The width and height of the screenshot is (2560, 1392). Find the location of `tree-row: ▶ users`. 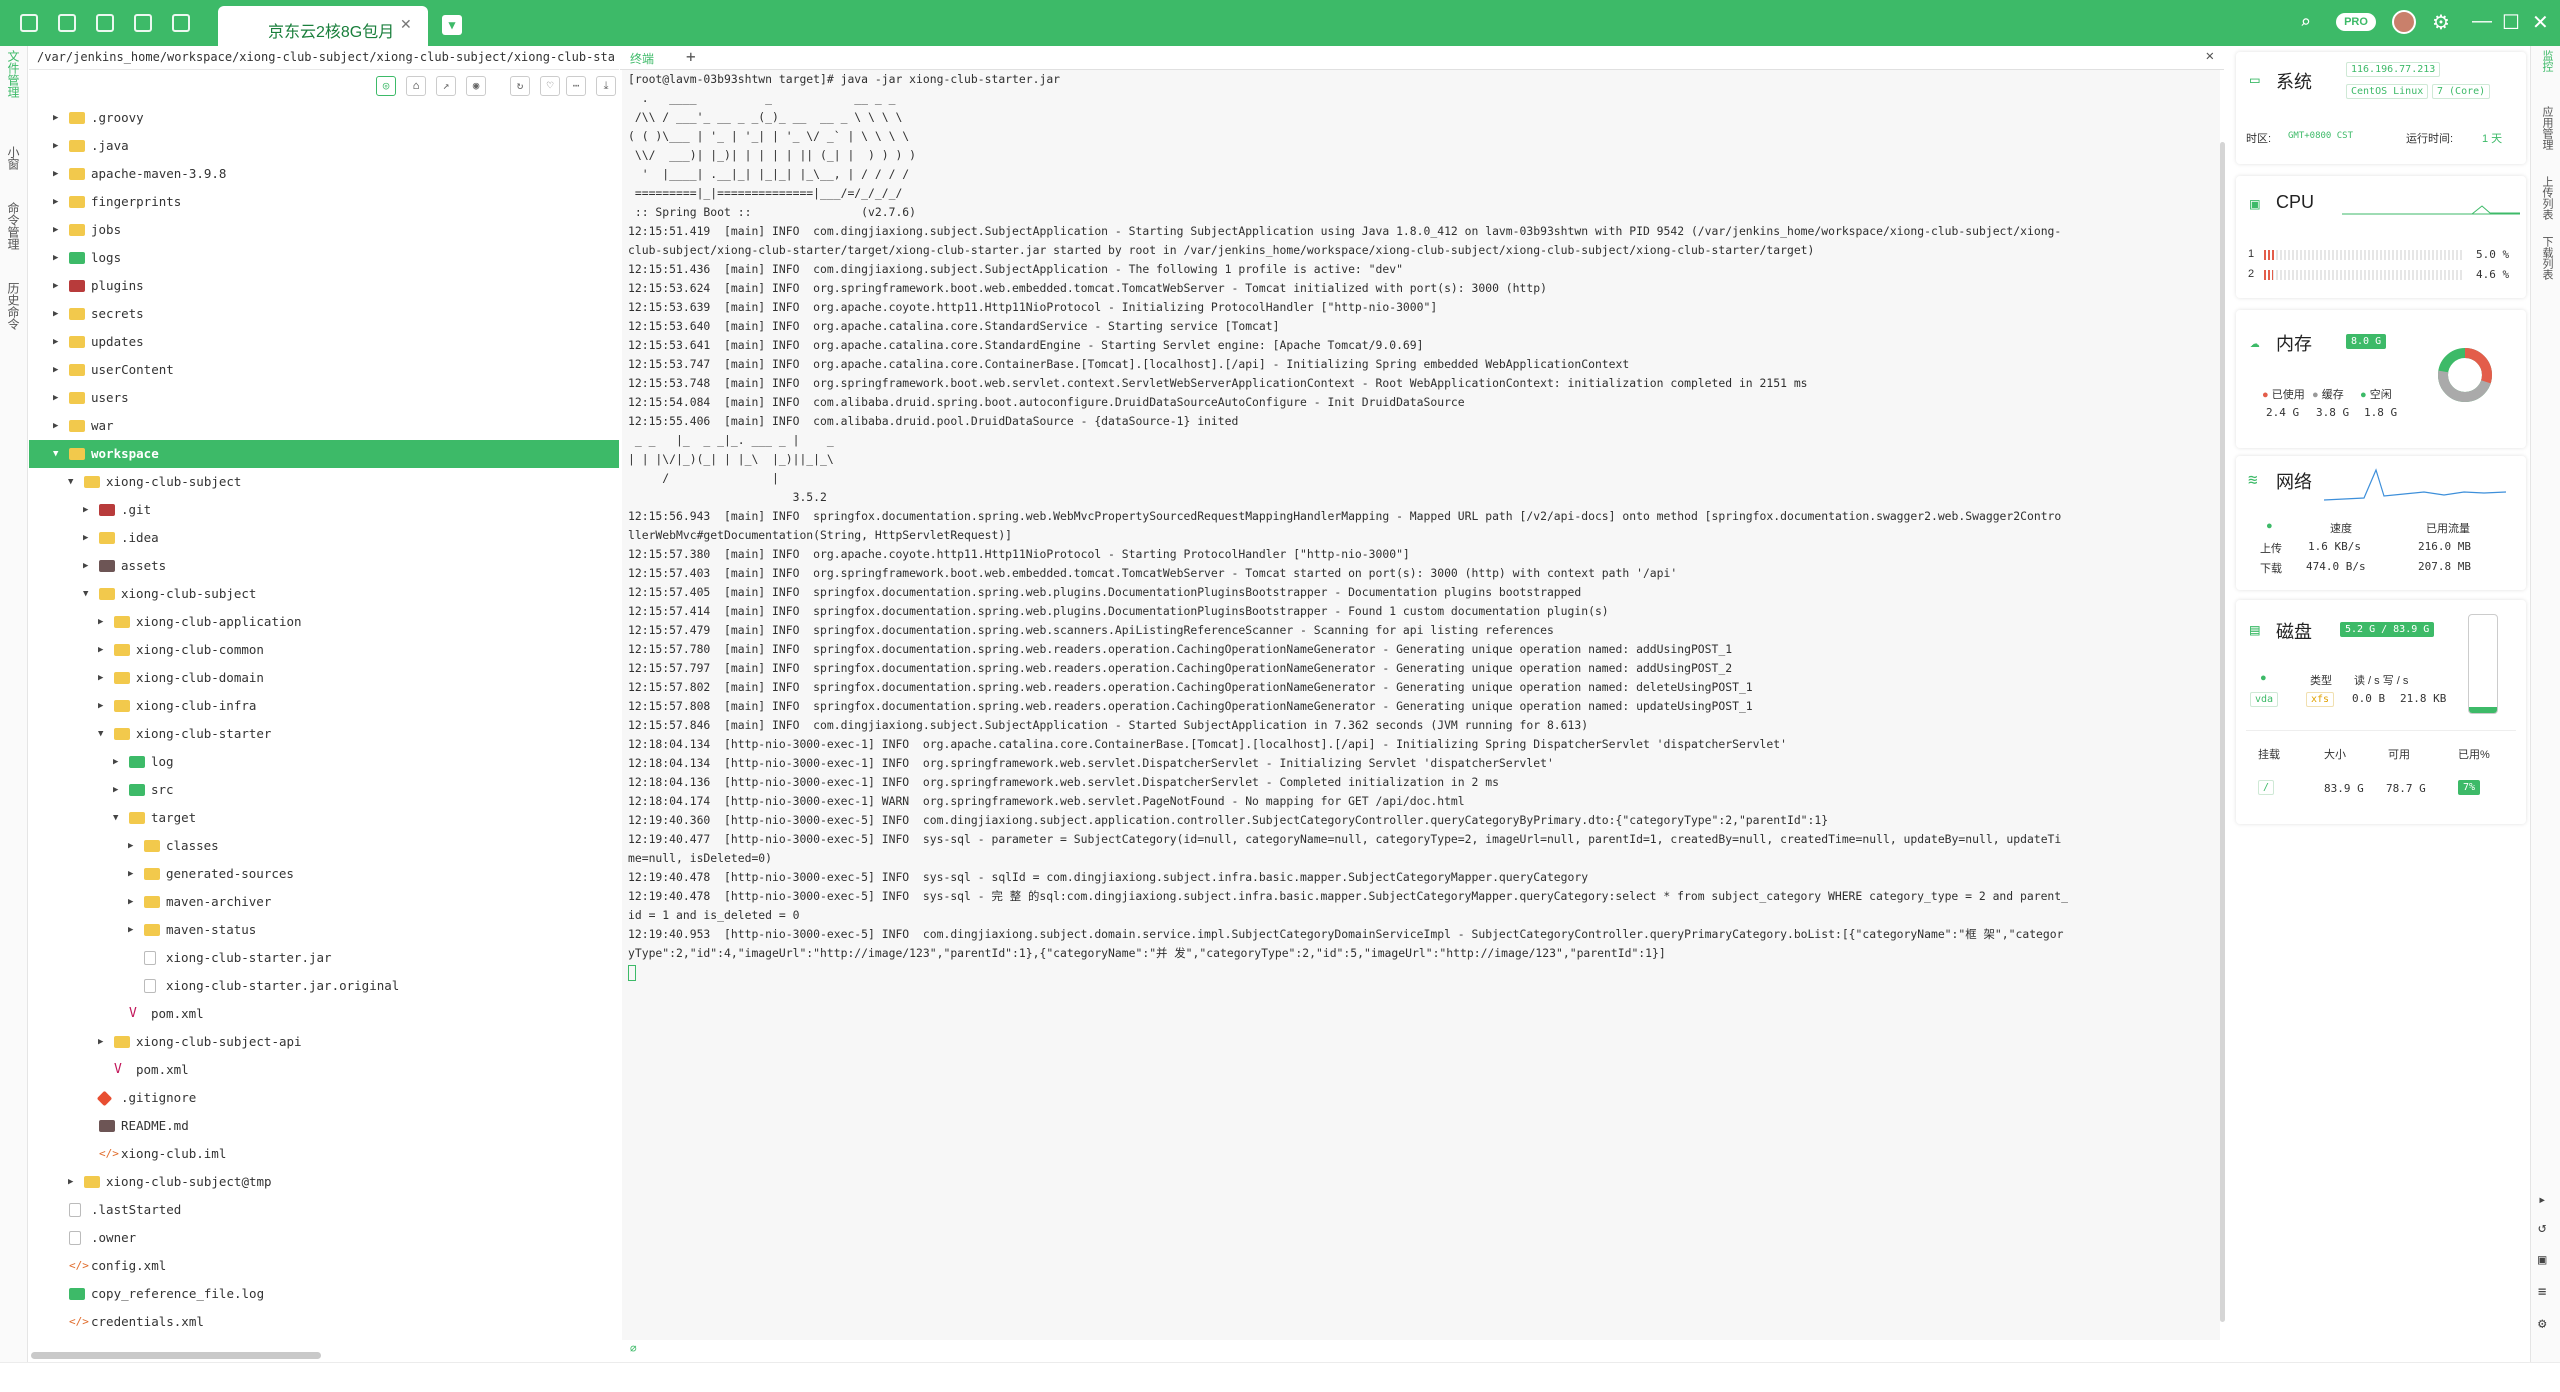

tree-row: ▶ users is located at coordinates (324, 398).